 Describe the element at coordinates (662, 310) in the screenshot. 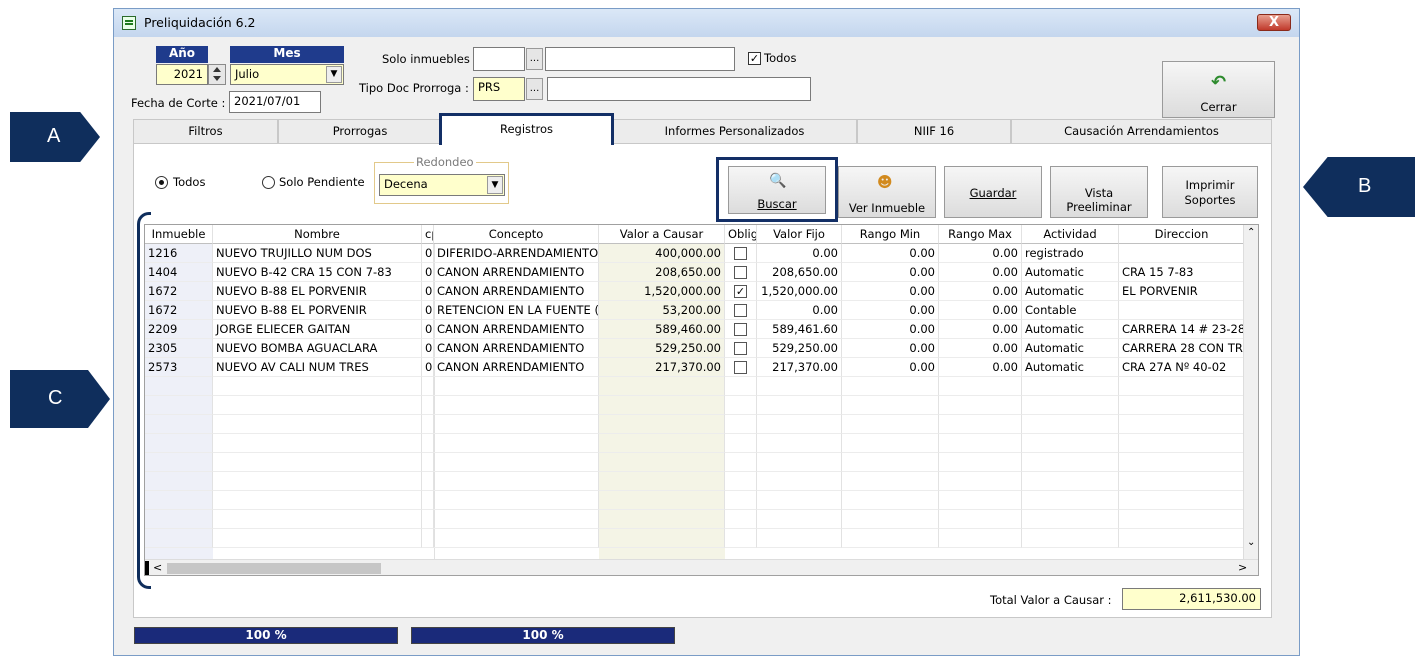

I see `cell-valor-causar: 53,200.00` at that location.